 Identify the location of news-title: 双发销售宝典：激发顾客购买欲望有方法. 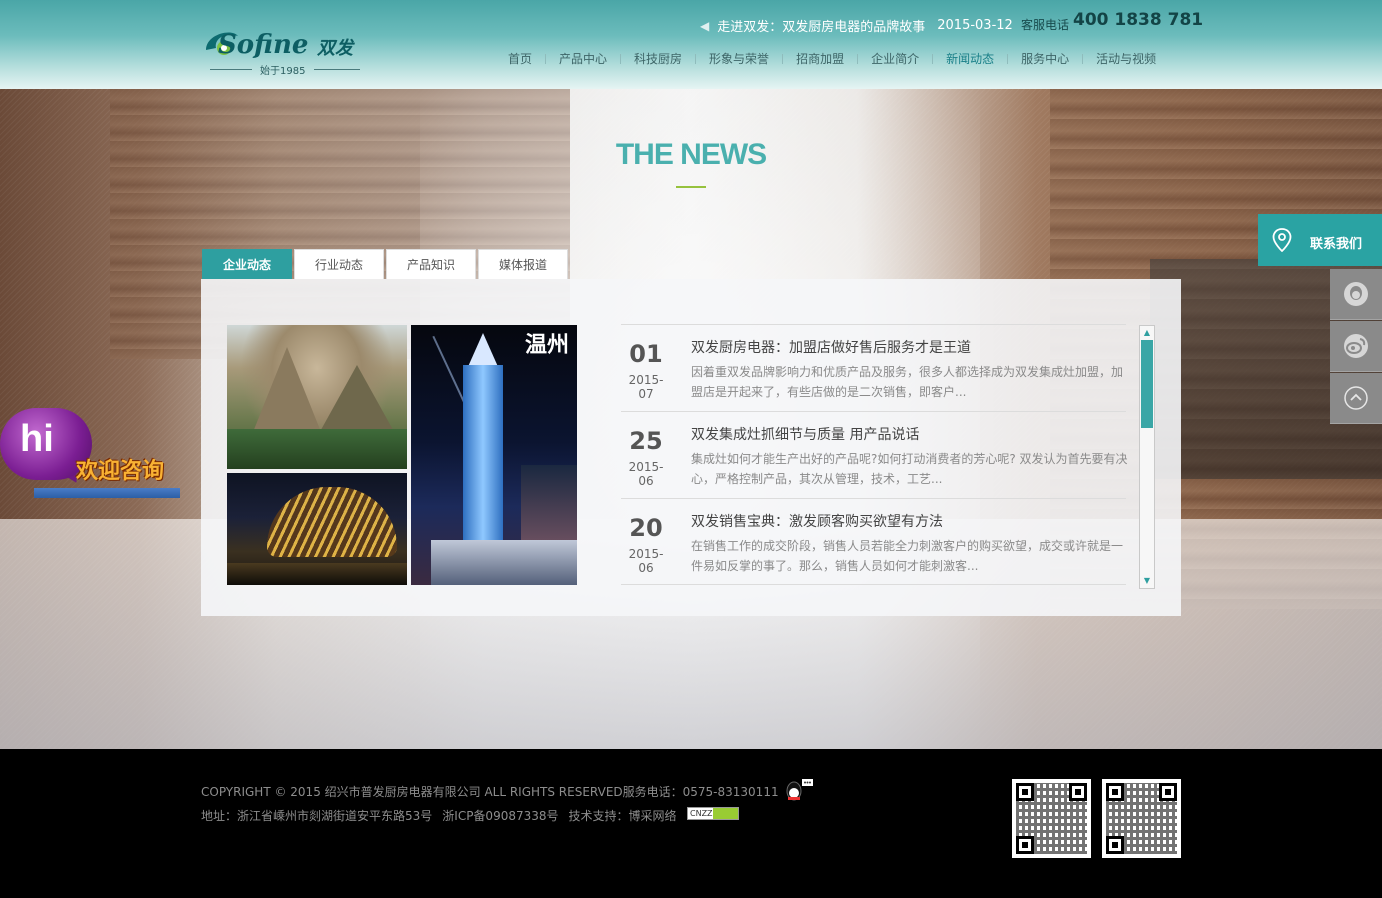
(817, 521).